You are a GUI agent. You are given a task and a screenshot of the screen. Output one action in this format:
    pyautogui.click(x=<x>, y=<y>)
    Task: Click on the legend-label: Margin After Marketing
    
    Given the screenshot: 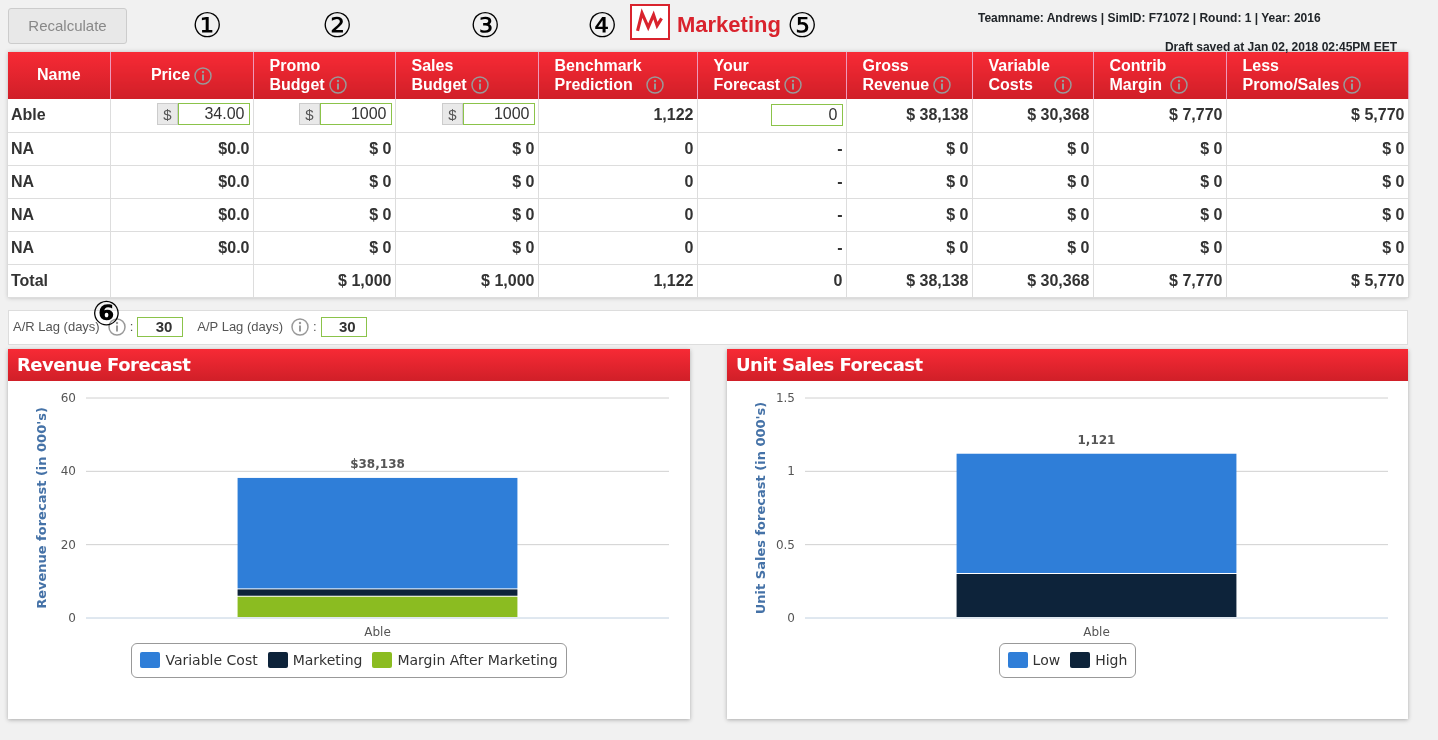 What is the action you would take?
    pyautogui.click(x=477, y=659)
    